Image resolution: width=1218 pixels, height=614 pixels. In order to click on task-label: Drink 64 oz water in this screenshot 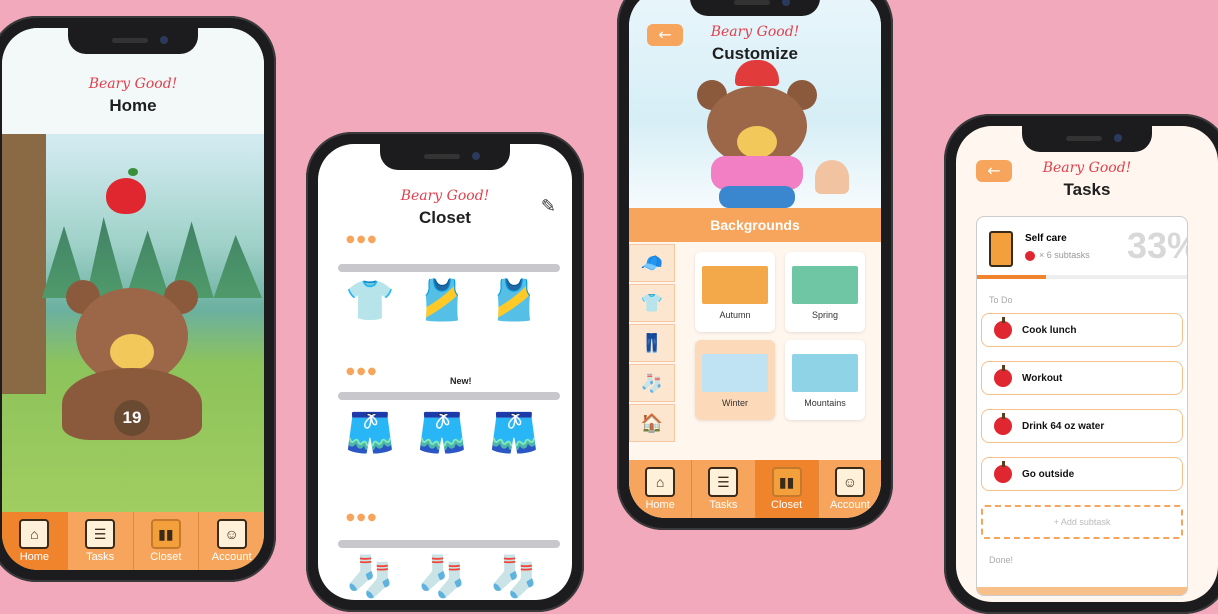, I will do `click(1063, 426)`.